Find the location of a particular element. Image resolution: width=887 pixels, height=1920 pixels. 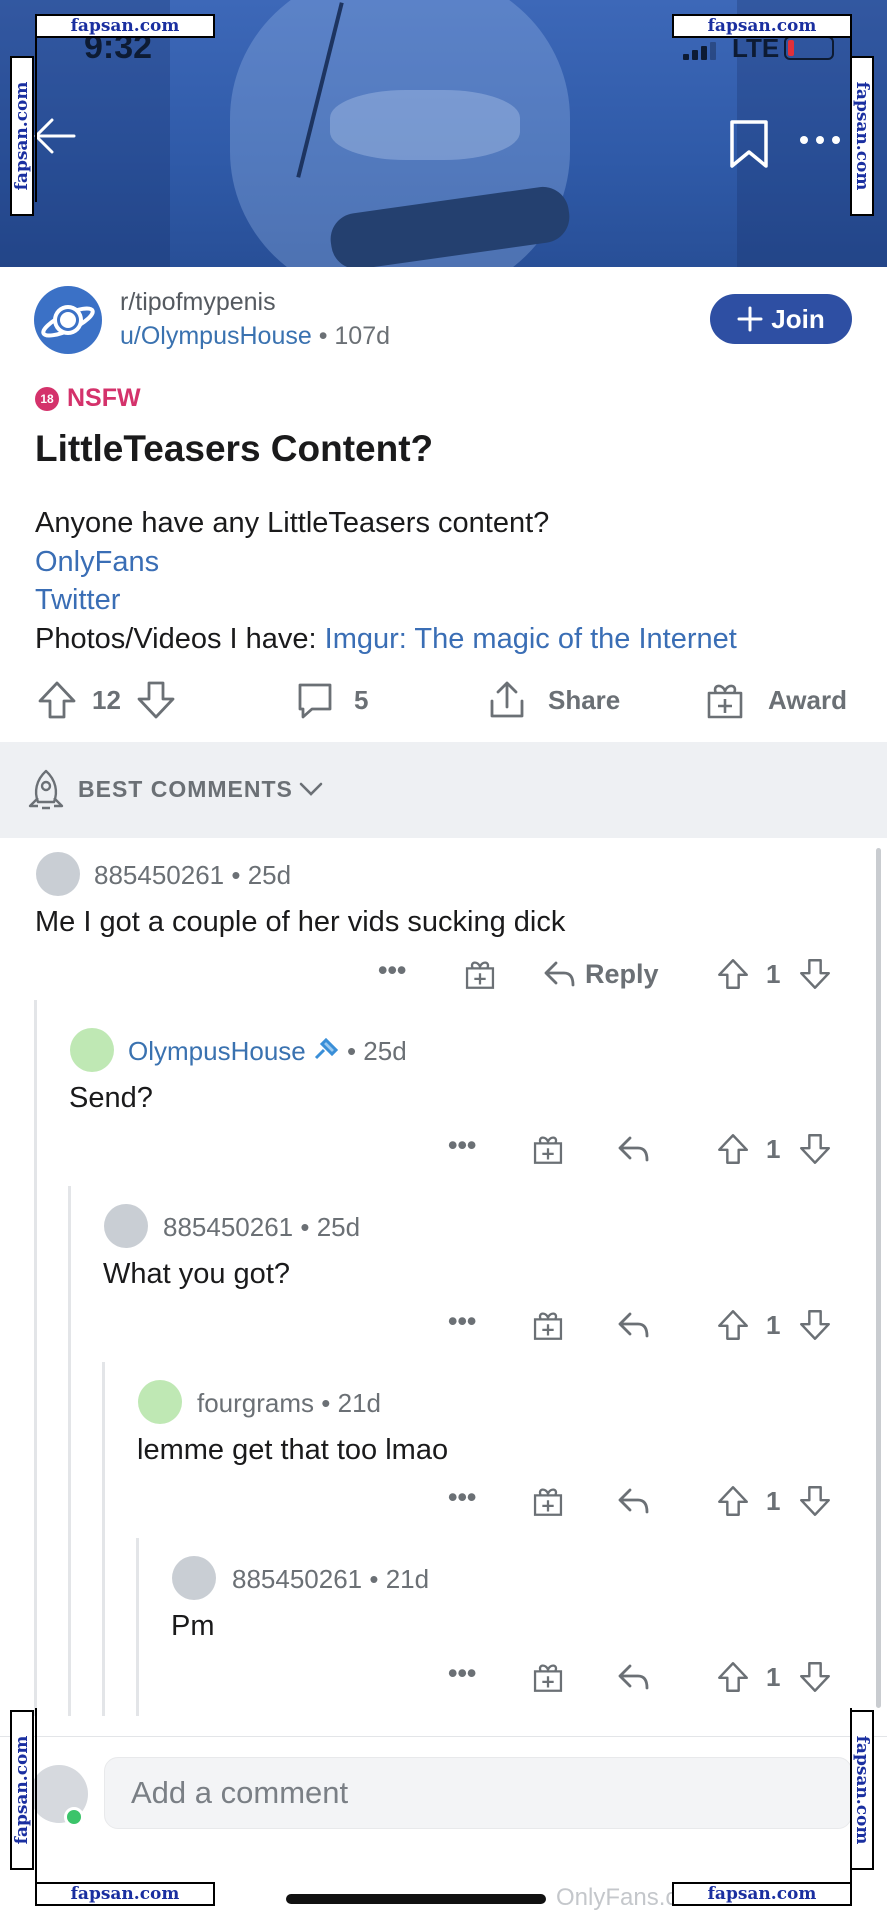

join-button: Join is located at coordinates (781, 319).